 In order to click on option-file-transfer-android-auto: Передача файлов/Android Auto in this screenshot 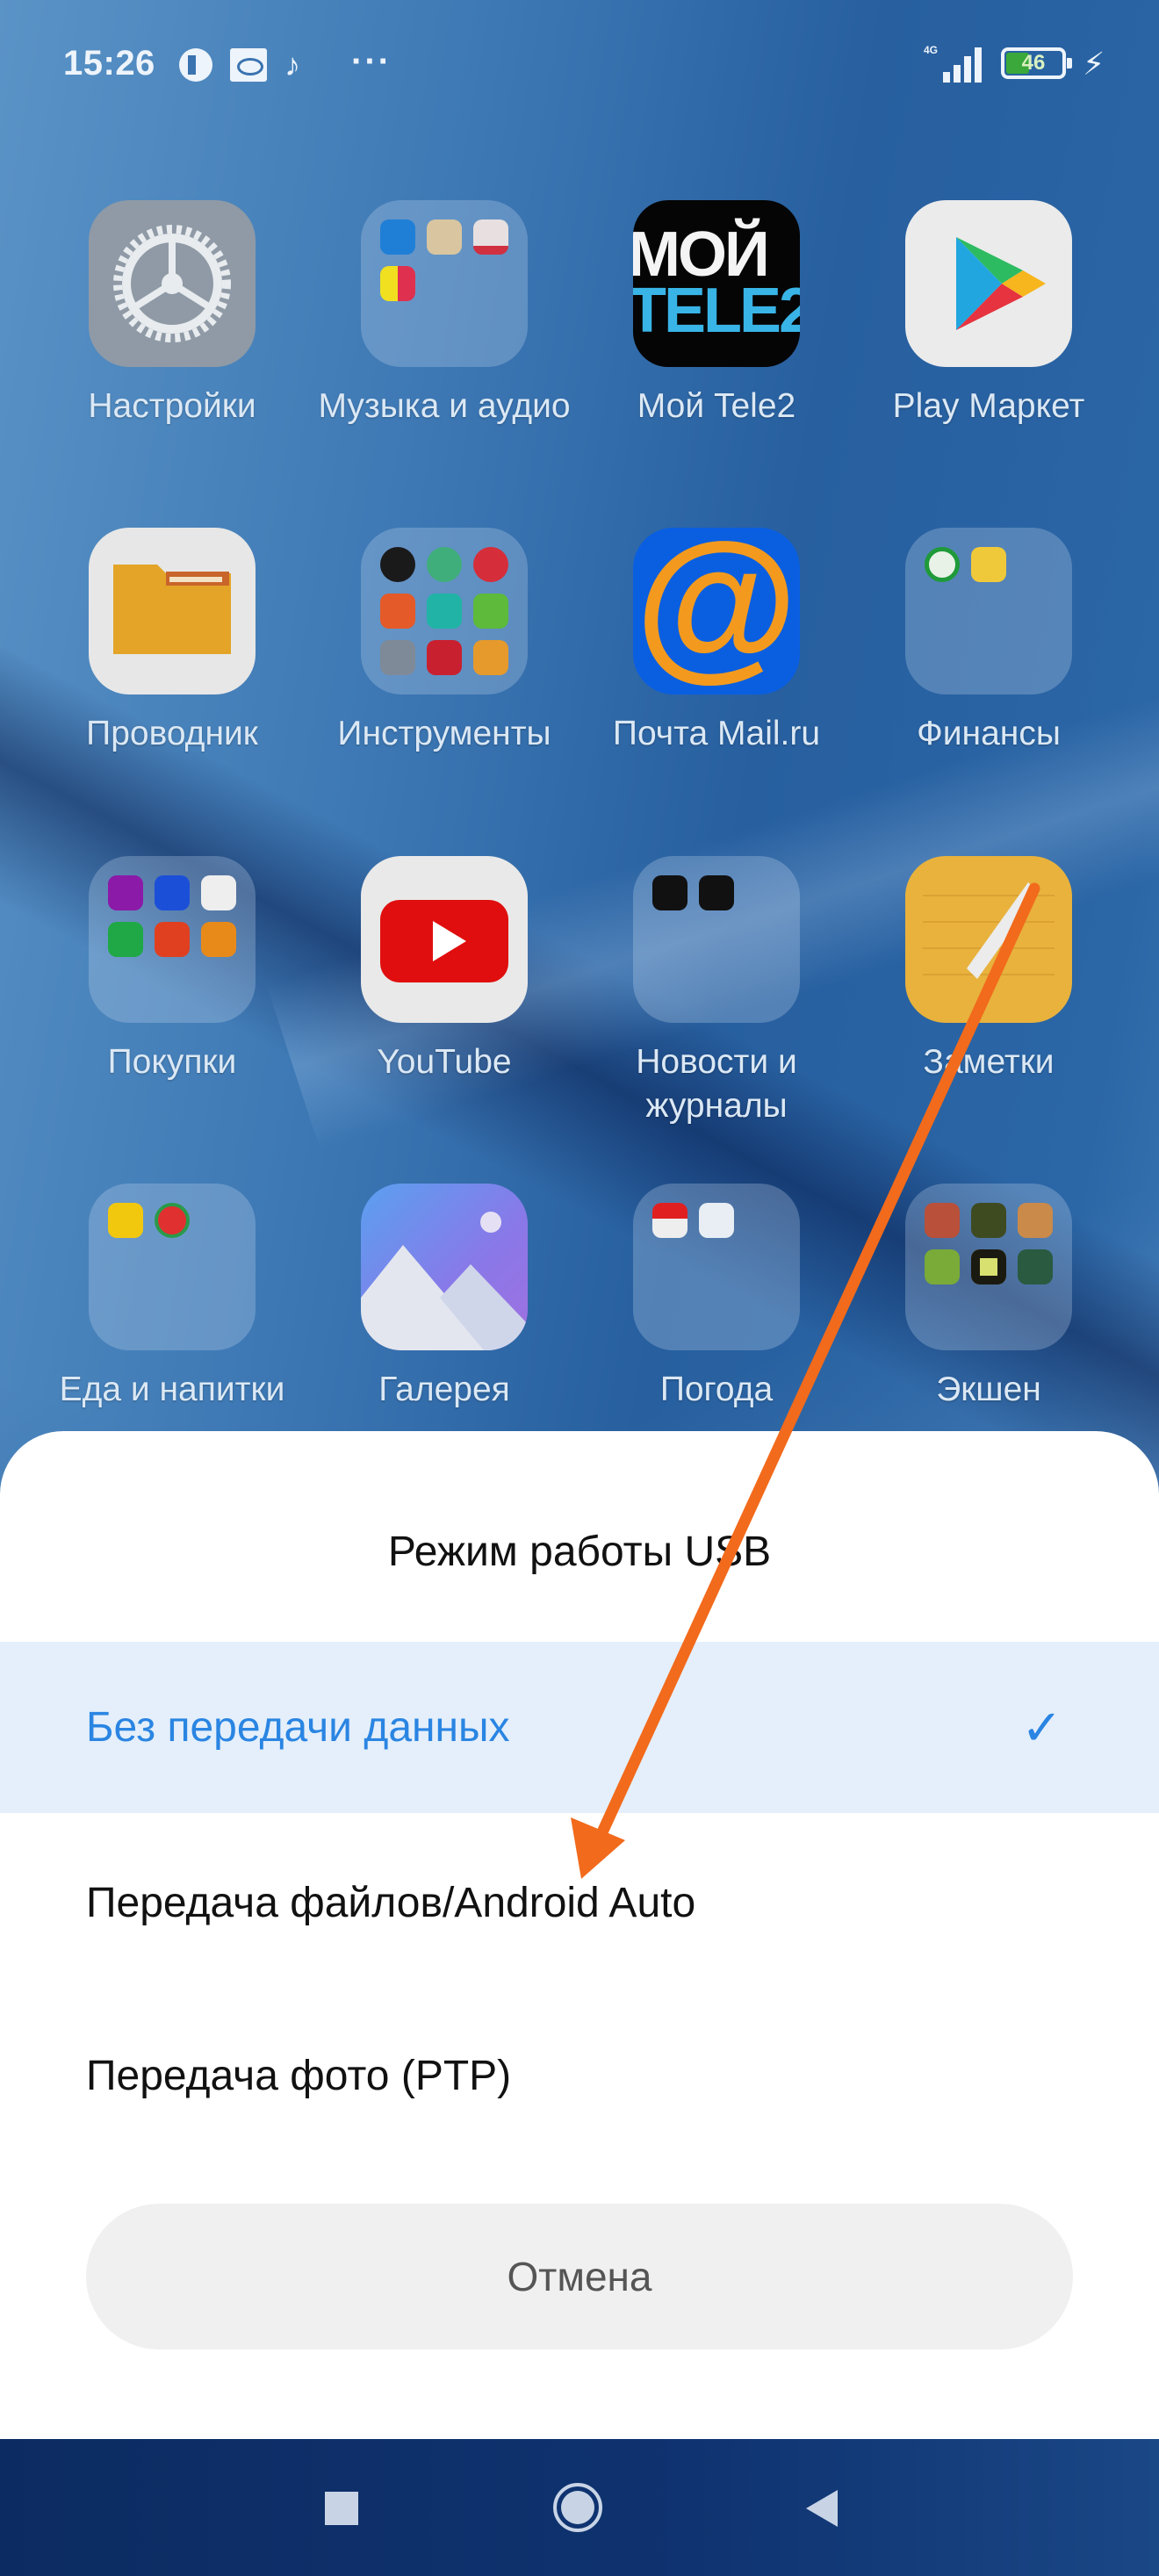, I will do `click(579, 1903)`.